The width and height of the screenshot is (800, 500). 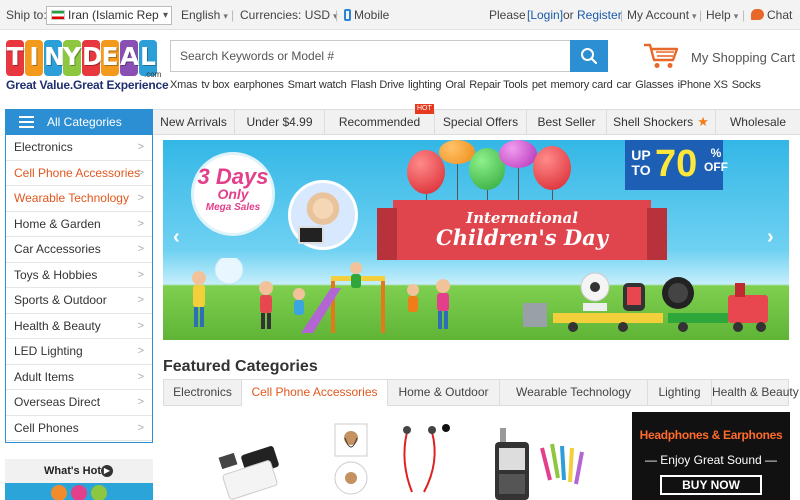 What do you see at coordinates (184, 85) in the screenshot?
I see `hot-keyword-link: Xmas` at bounding box center [184, 85].